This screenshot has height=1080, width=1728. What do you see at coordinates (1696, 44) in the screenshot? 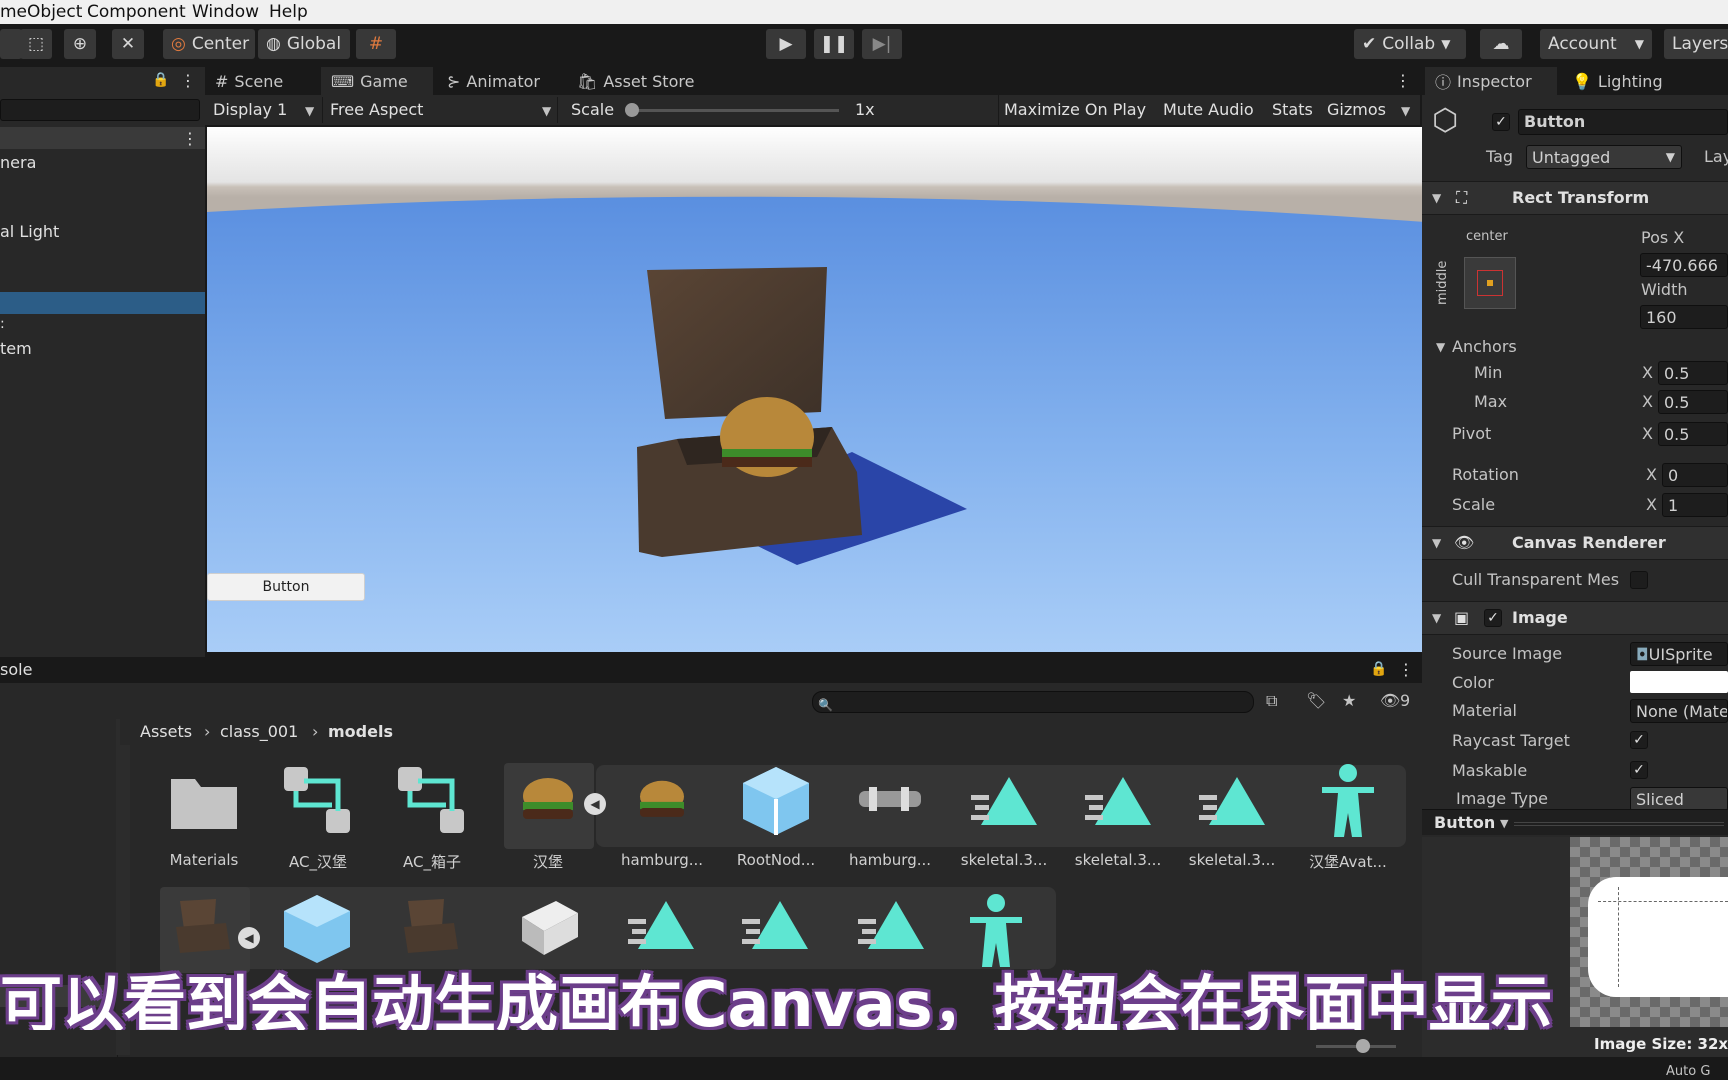
I see `layers-button: Layers` at bounding box center [1696, 44].